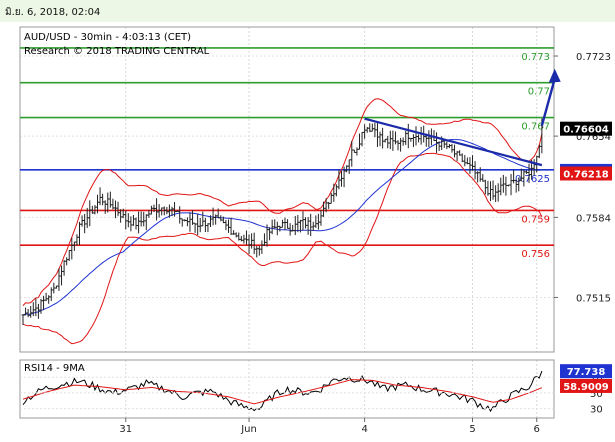  Describe the element at coordinates (117, 51) in the screenshot. I see `chart-subtitle: Research © 2018 TRADING CENTRAL` at that location.